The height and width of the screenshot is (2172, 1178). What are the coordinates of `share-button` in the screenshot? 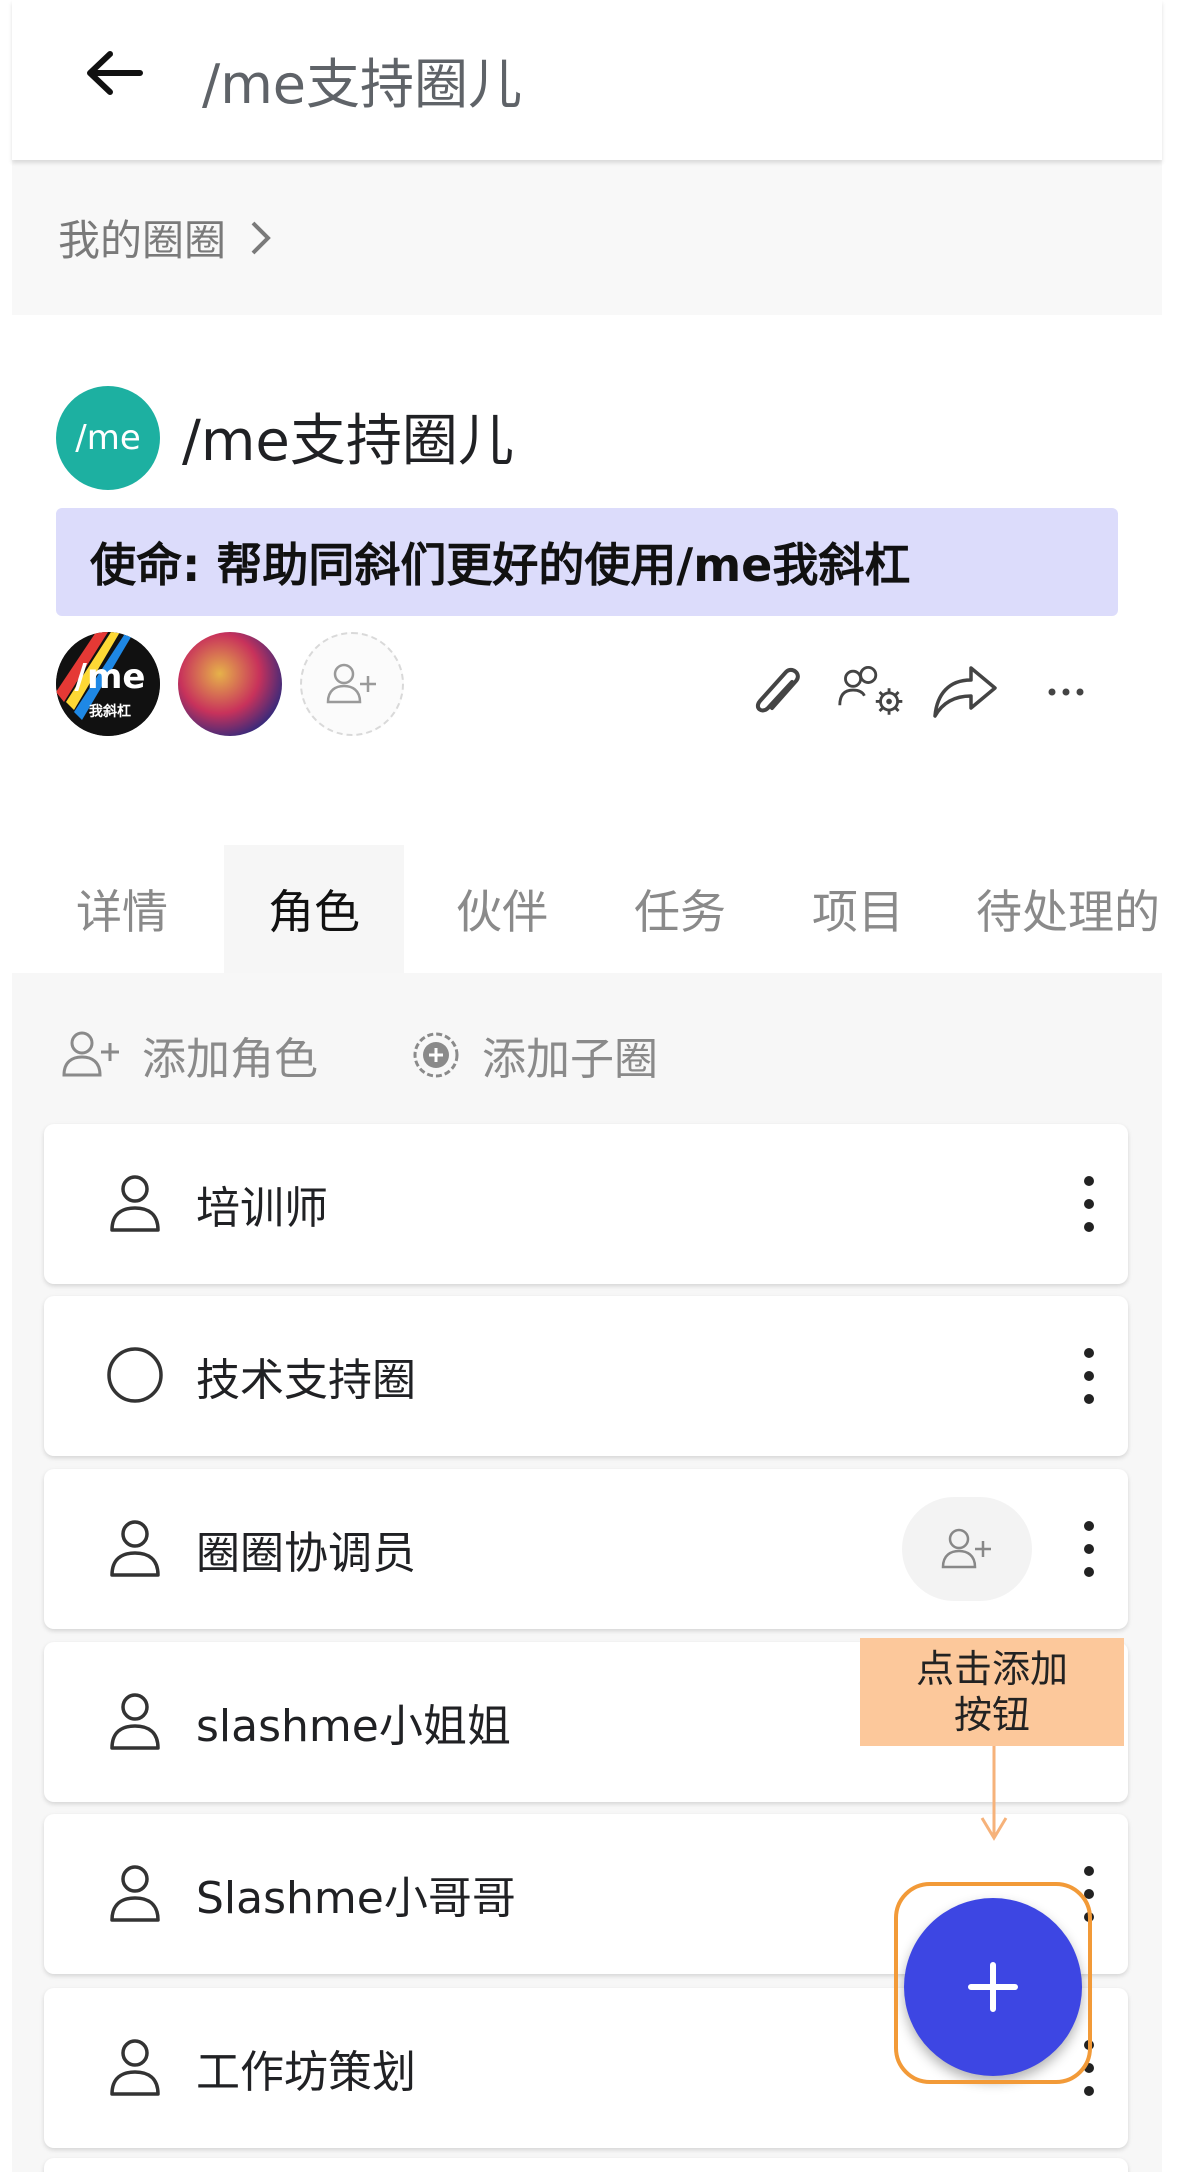 It's located at (966, 692).